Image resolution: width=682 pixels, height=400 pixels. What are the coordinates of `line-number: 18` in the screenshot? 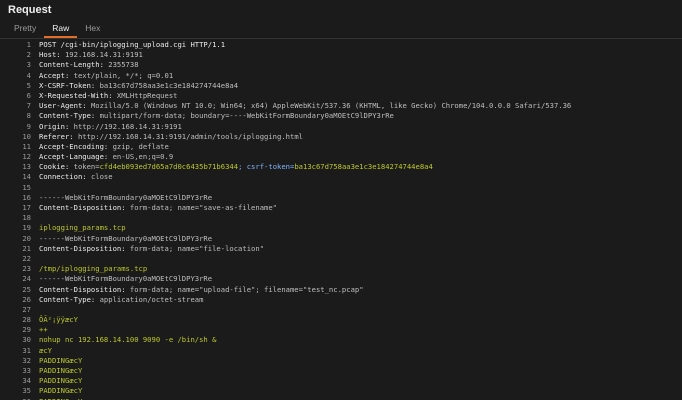 It's located at (26, 218).